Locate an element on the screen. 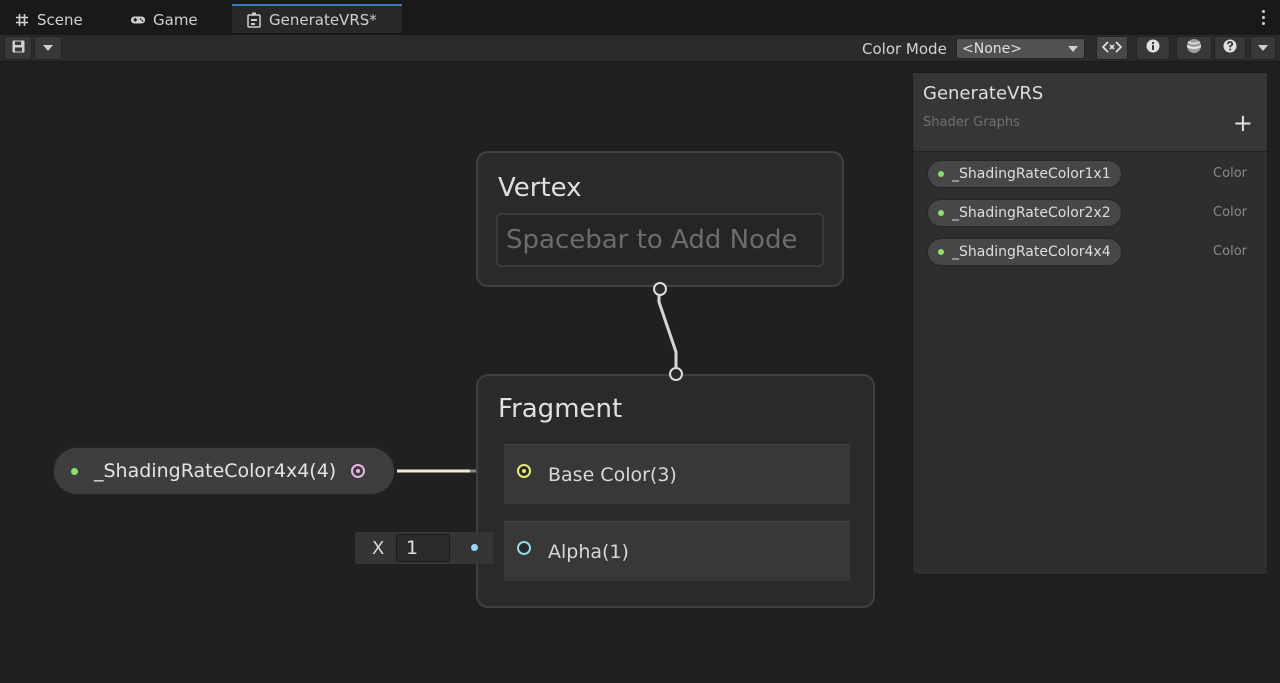  color-mode-select: <None> is located at coordinates (1020, 48).